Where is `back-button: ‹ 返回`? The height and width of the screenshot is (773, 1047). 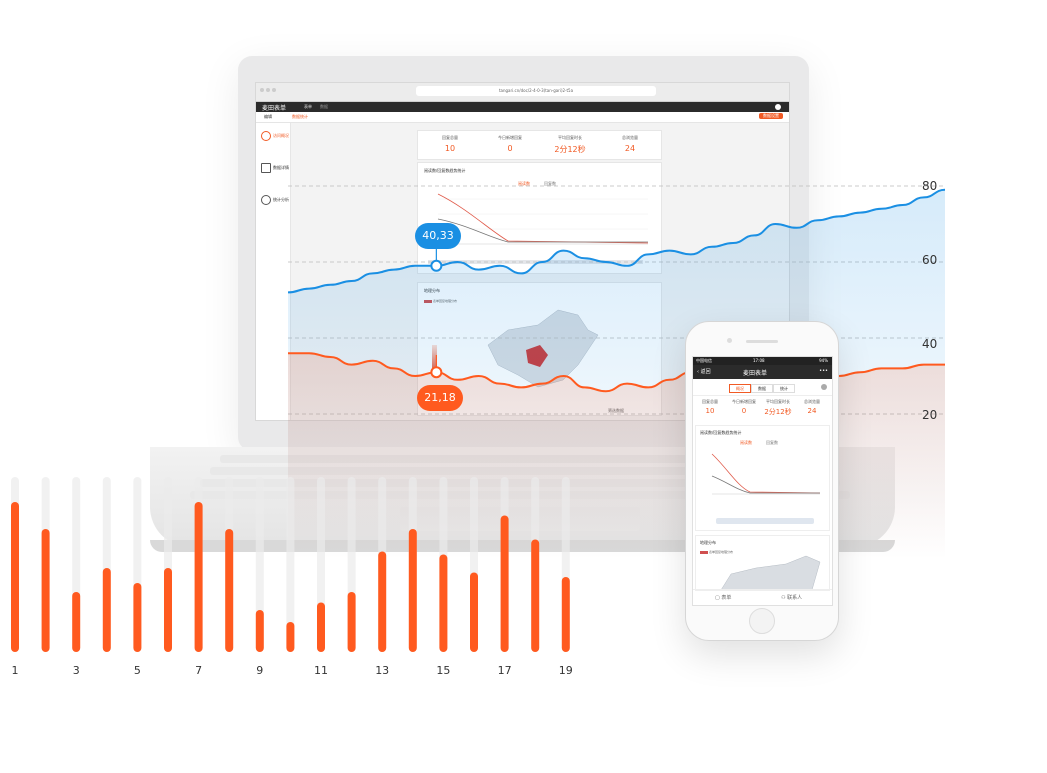 back-button: ‹ 返回 is located at coordinates (704, 371).